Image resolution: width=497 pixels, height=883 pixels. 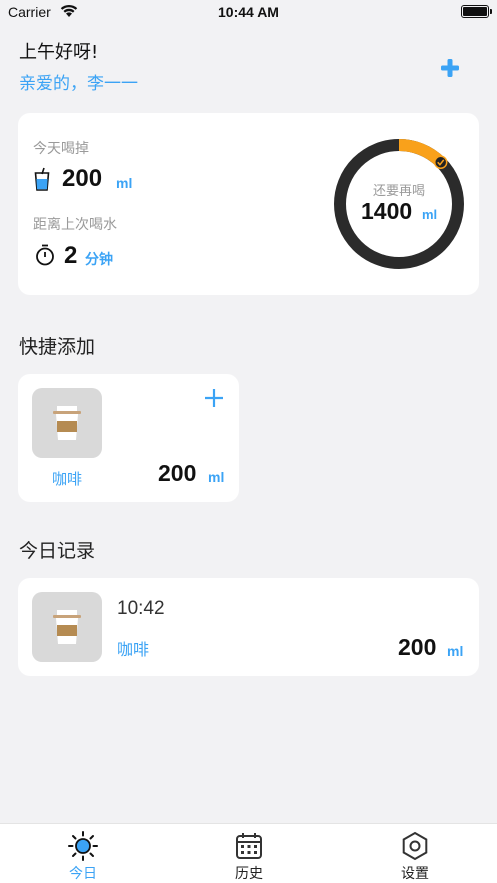 What do you see at coordinates (216, 477) in the screenshot?
I see `quick-add-unit: ml` at bounding box center [216, 477].